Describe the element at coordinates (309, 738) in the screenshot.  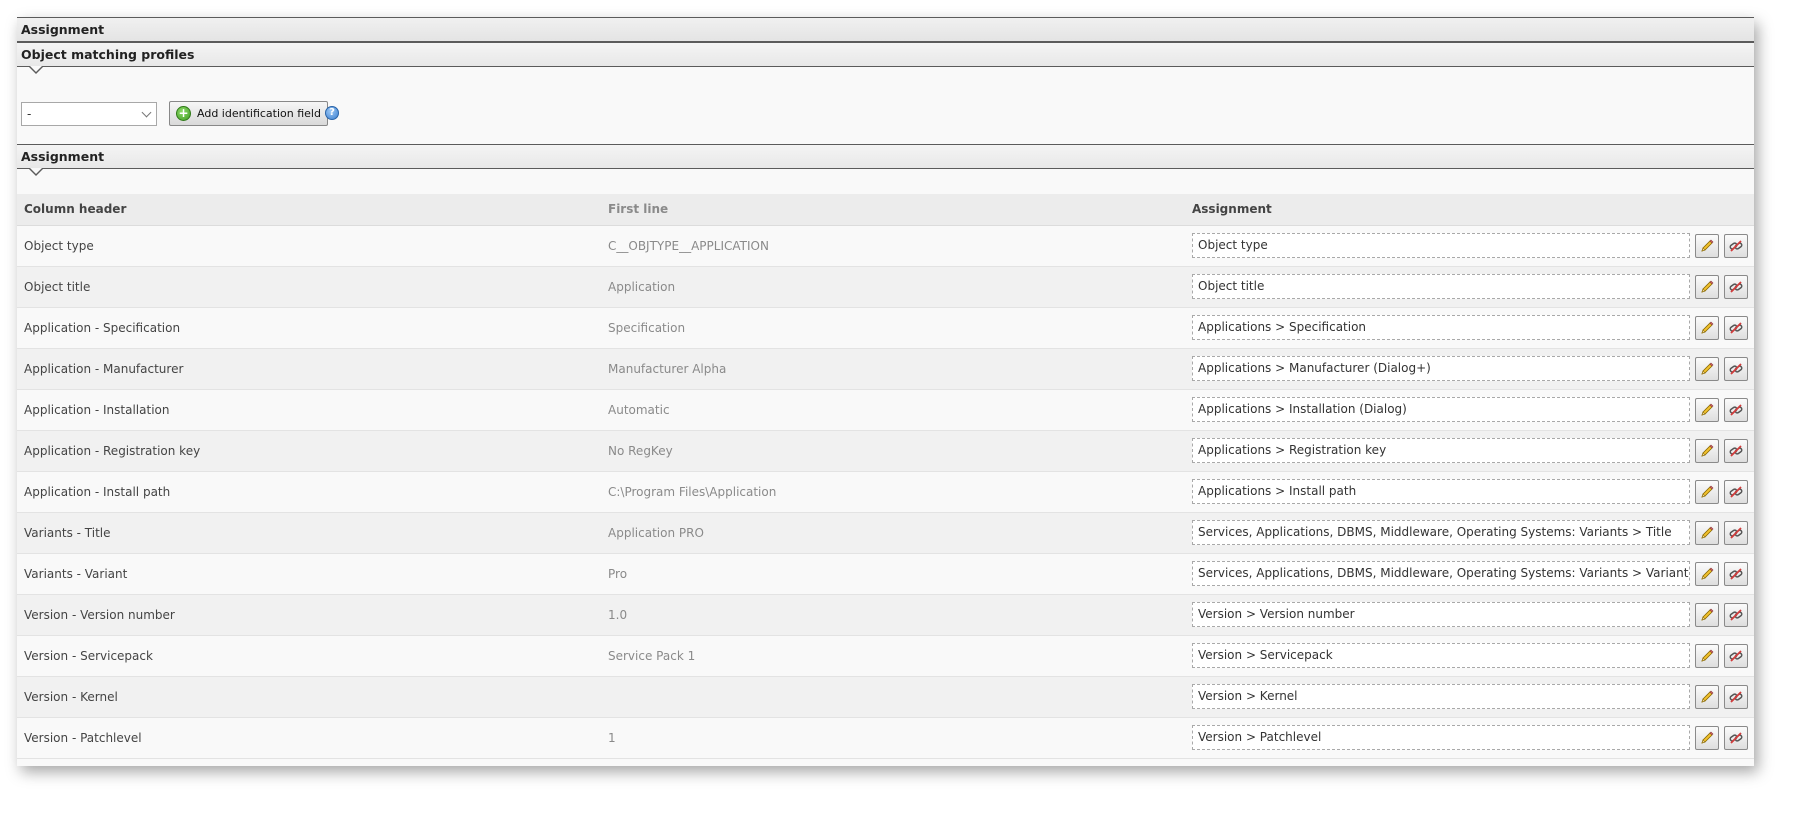
I see `column-header-cell: Version - Patchlevel` at that location.